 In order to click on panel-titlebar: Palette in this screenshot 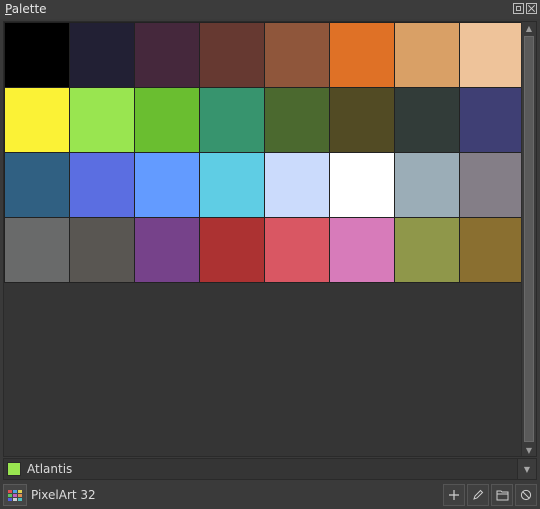, I will do `click(270, 9)`.